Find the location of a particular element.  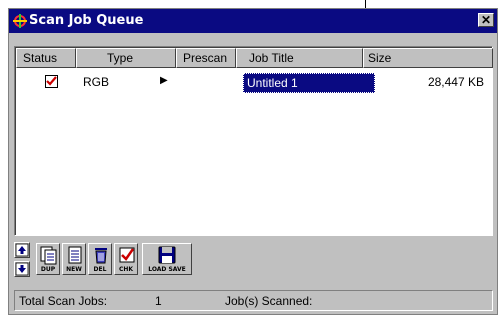

column-header-type: Type is located at coordinates (126, 58).